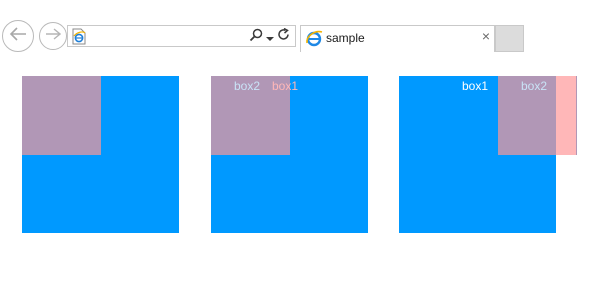 Image resolution: width=600 pixels, height=300 pixels. Describe the element at coordinates (345, 38) in the screenshot. I see `tab-title: sample` at that location.